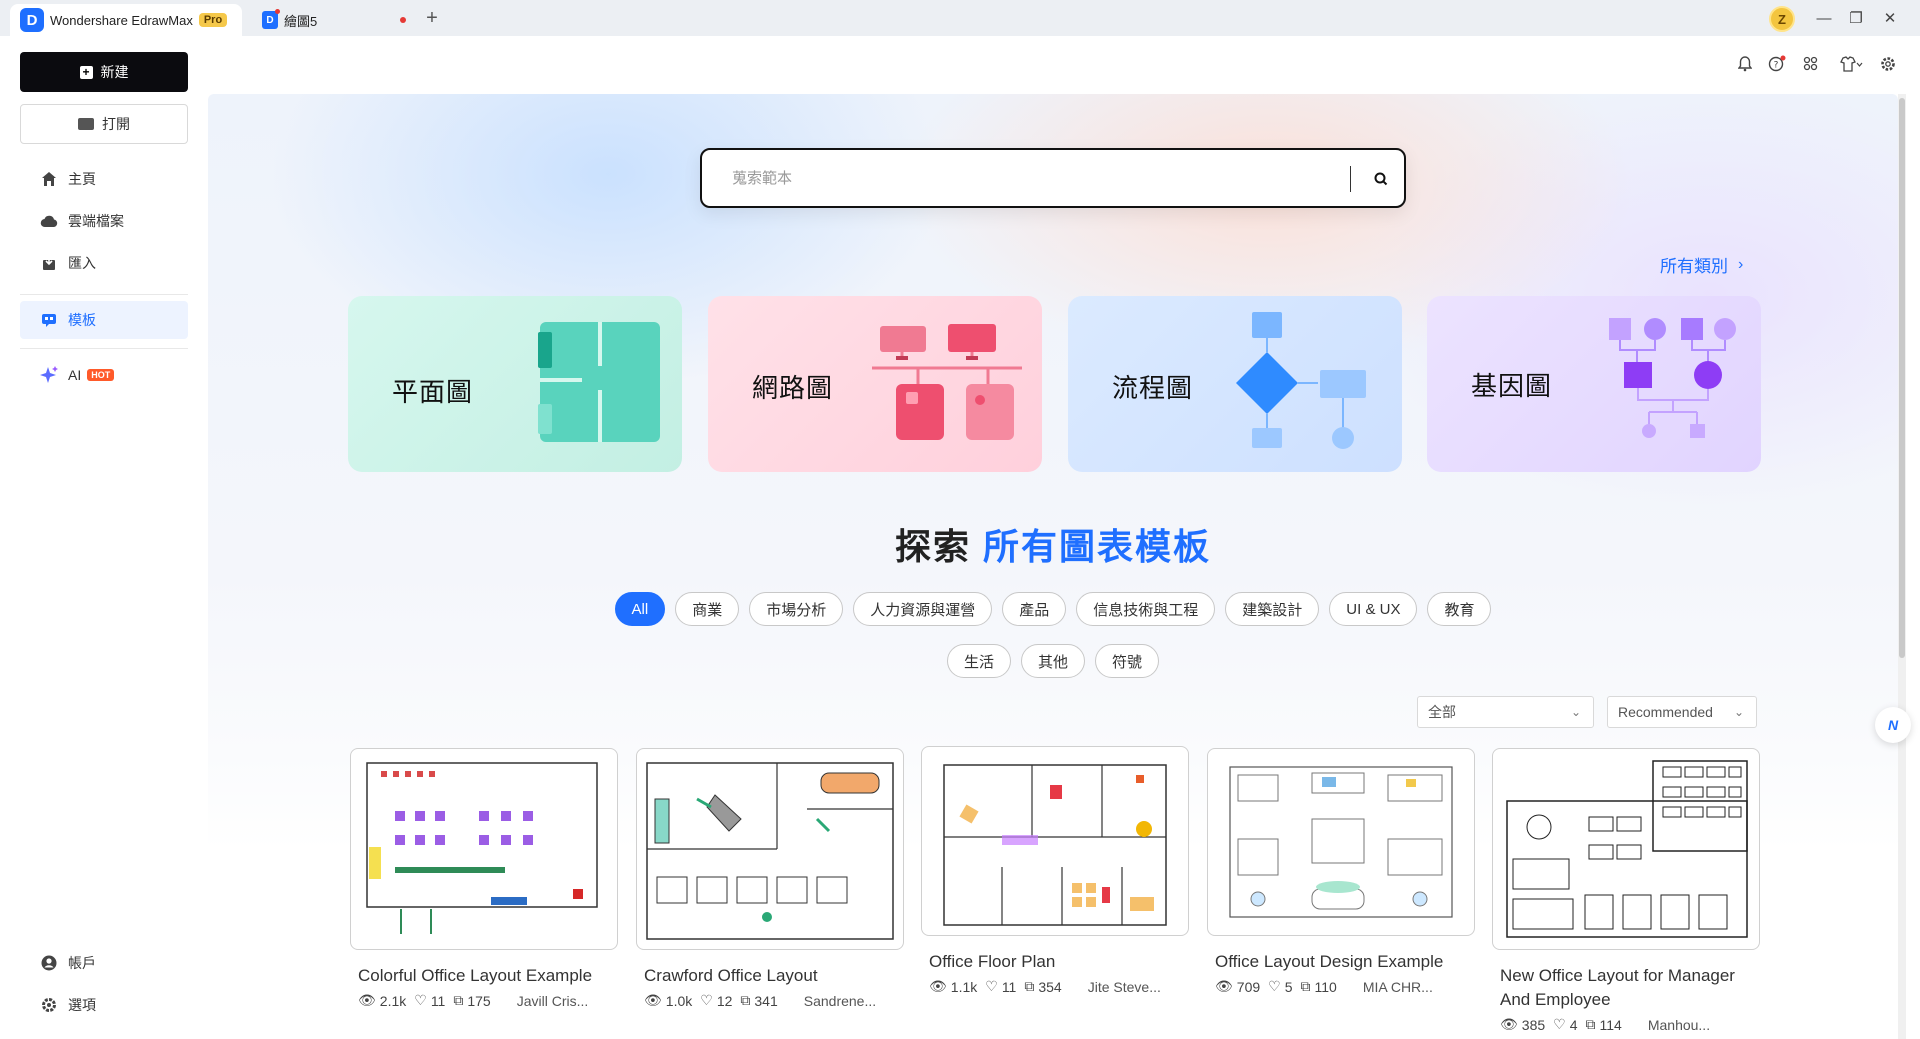  Describe the element at coordinates (49, 963) in the screenshot. I see `account-icon` at that location.